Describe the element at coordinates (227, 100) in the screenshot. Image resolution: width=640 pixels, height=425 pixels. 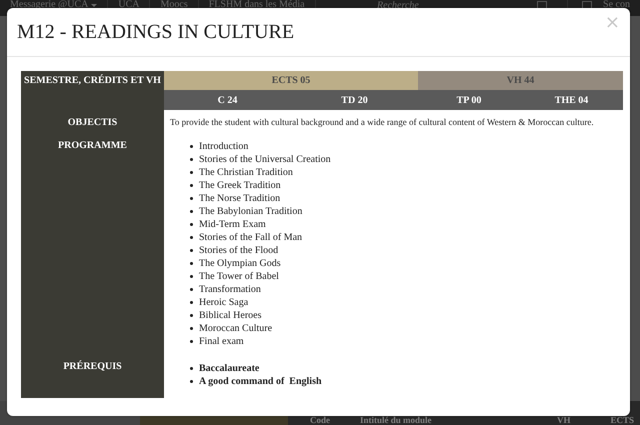
I see `table-header-cell: C 24` at that location.